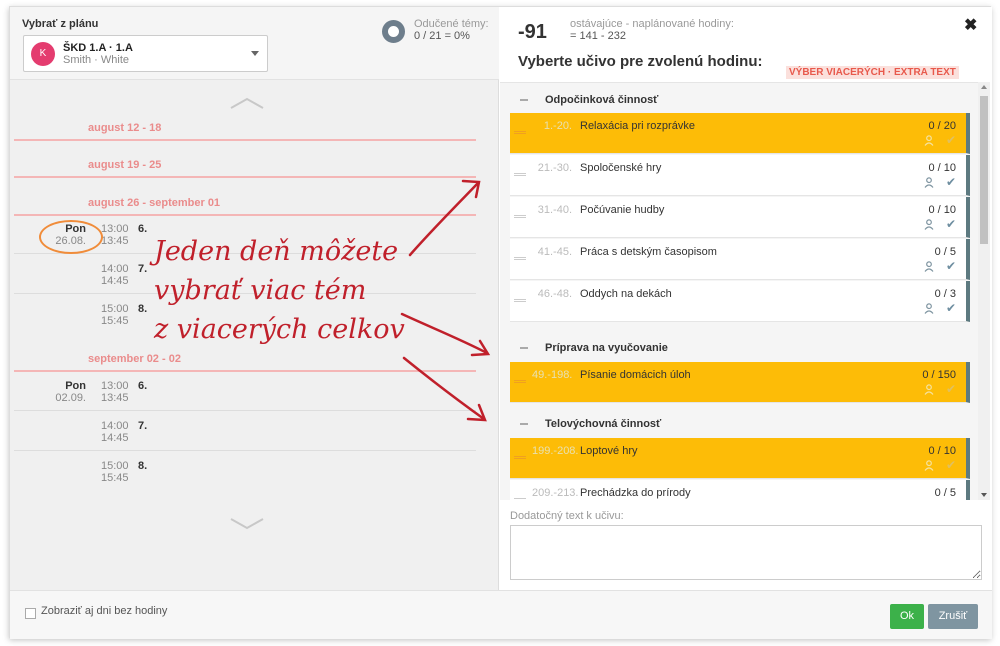 This screenshot has height=646, width=1000. Describe the element at coordinates (451, 24) in the screenshot. I see `progress-label: Odučené témy:` at that location.